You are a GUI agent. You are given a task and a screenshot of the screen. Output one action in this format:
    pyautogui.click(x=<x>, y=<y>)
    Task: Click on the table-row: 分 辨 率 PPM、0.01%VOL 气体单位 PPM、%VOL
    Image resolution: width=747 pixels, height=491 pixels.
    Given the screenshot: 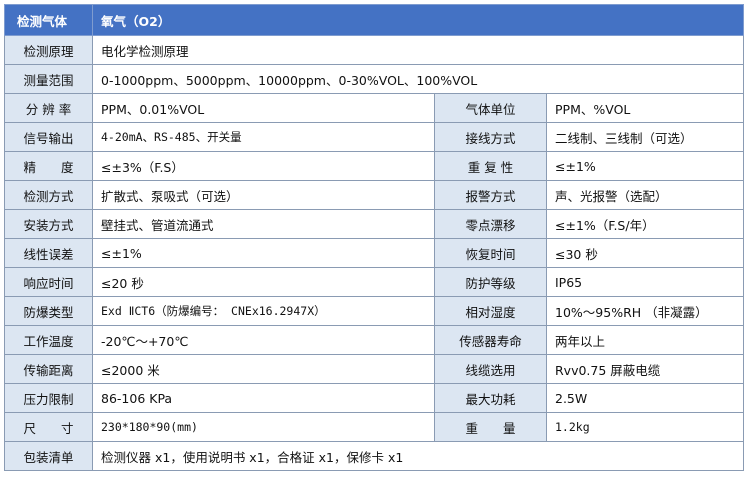 What is the action you would take?
    pyautogui.click(x=374, y=108)
    